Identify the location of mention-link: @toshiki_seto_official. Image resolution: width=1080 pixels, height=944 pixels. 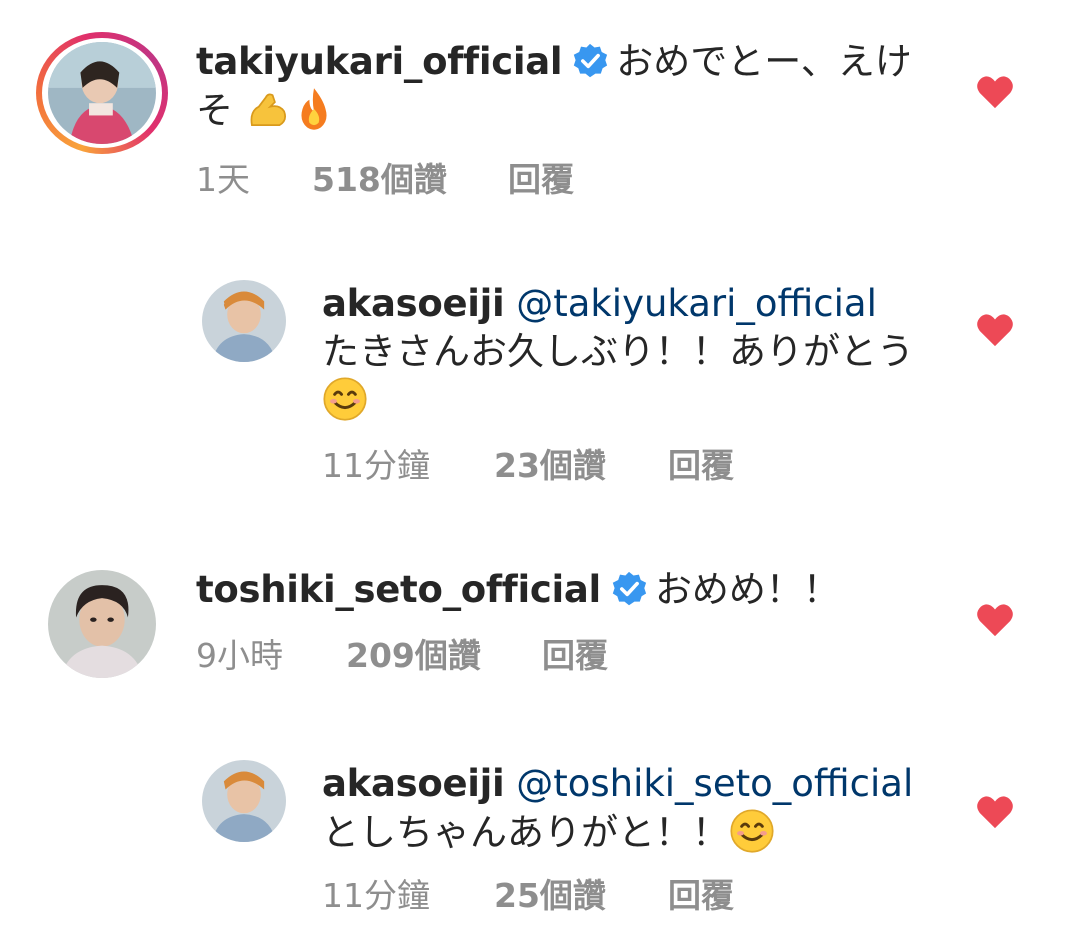
(714, 783).